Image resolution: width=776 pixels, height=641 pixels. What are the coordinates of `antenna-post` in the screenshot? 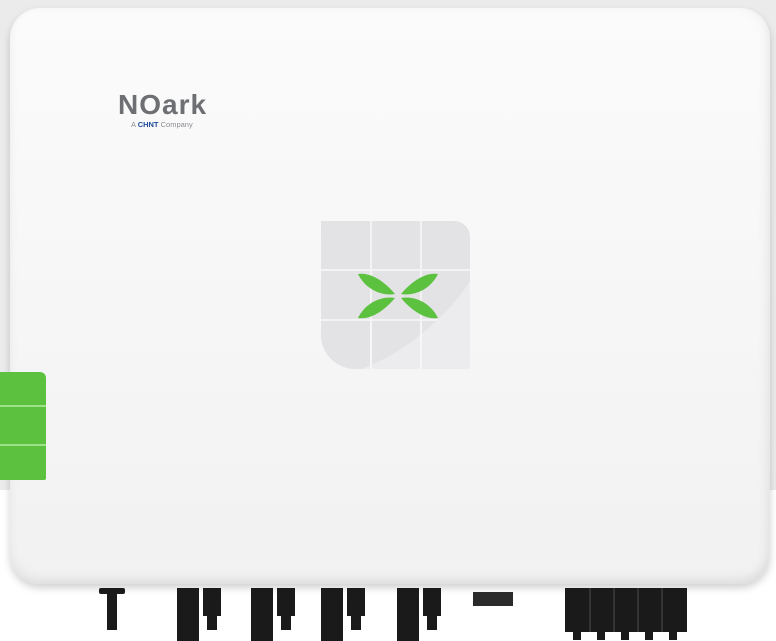 It's located at (112, 611).